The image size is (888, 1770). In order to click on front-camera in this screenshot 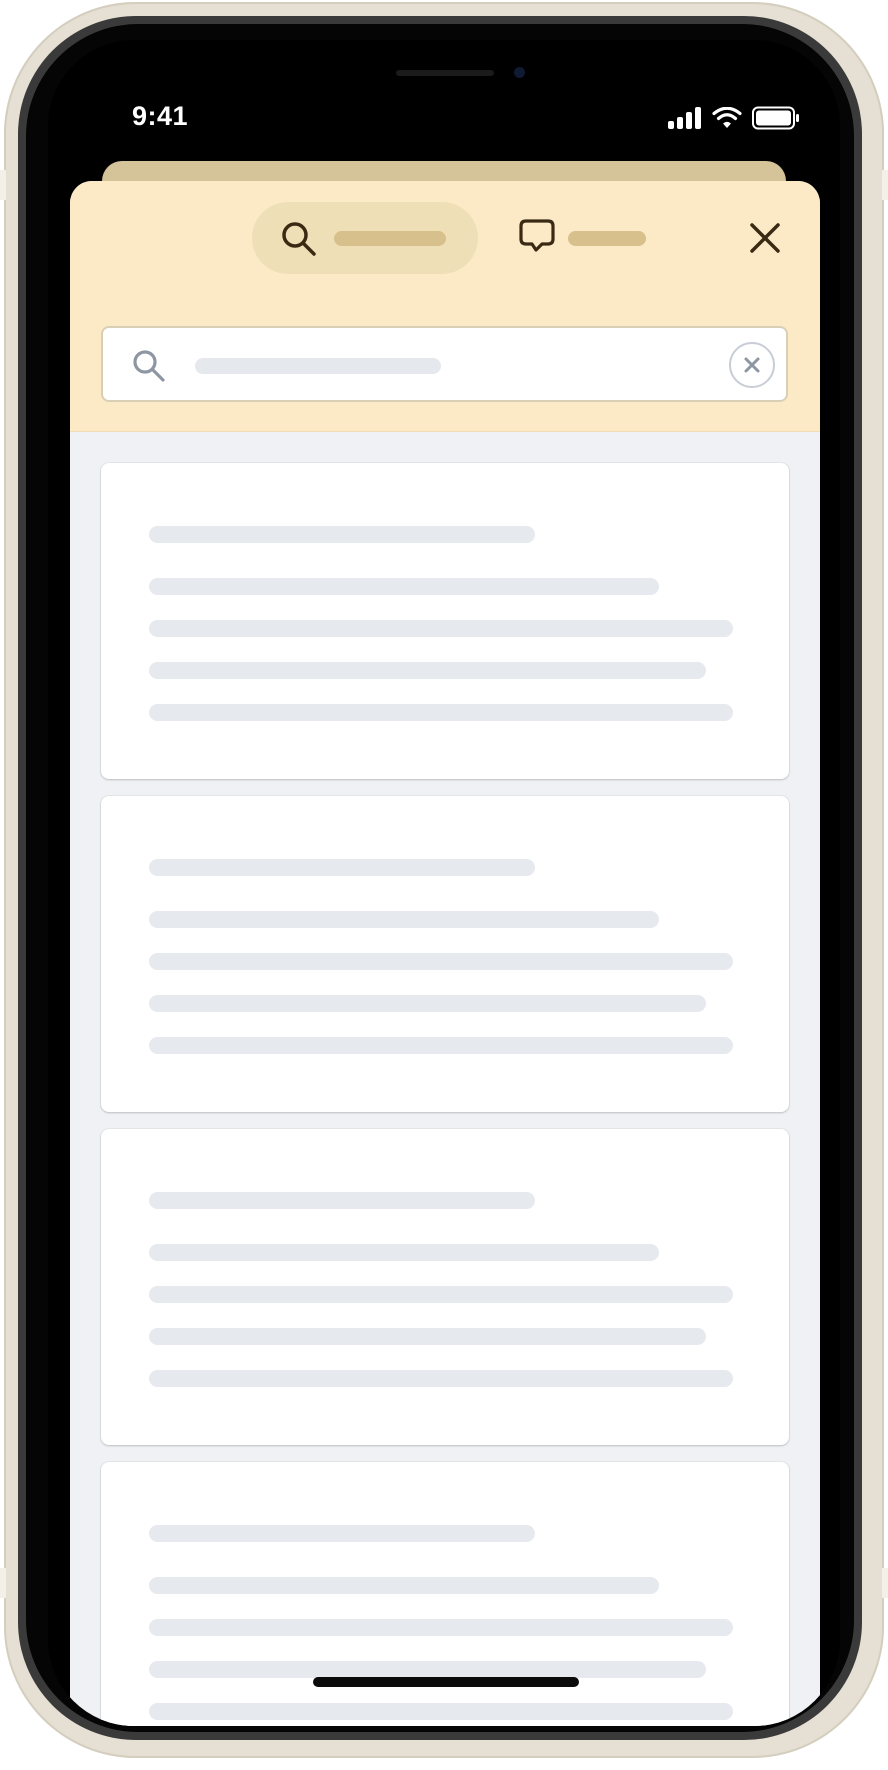, I will do `click(519, 72)`.